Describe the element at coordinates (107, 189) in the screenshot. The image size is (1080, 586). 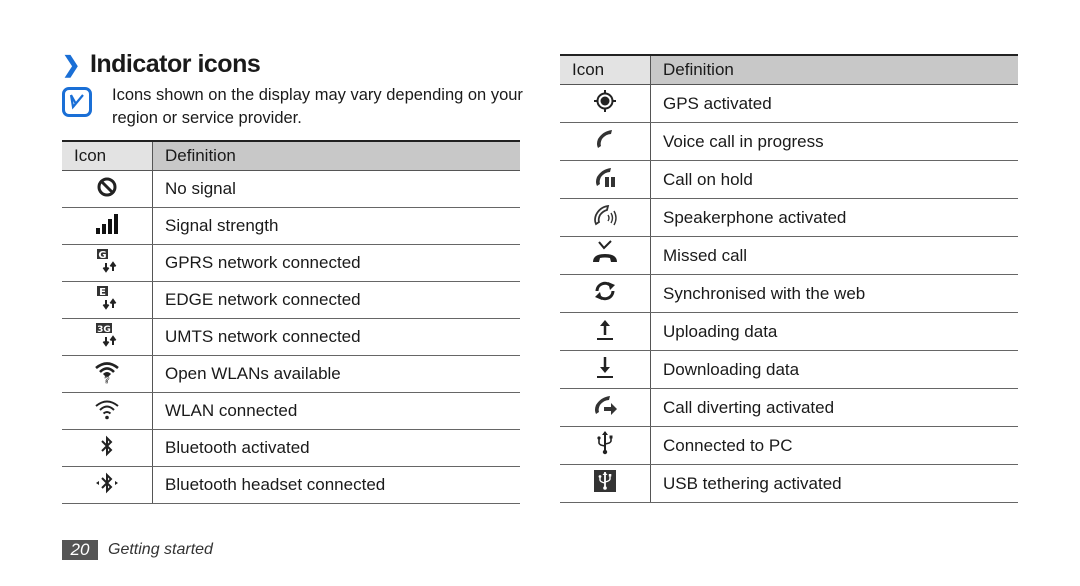
I see `no-signal-icon` at that location.